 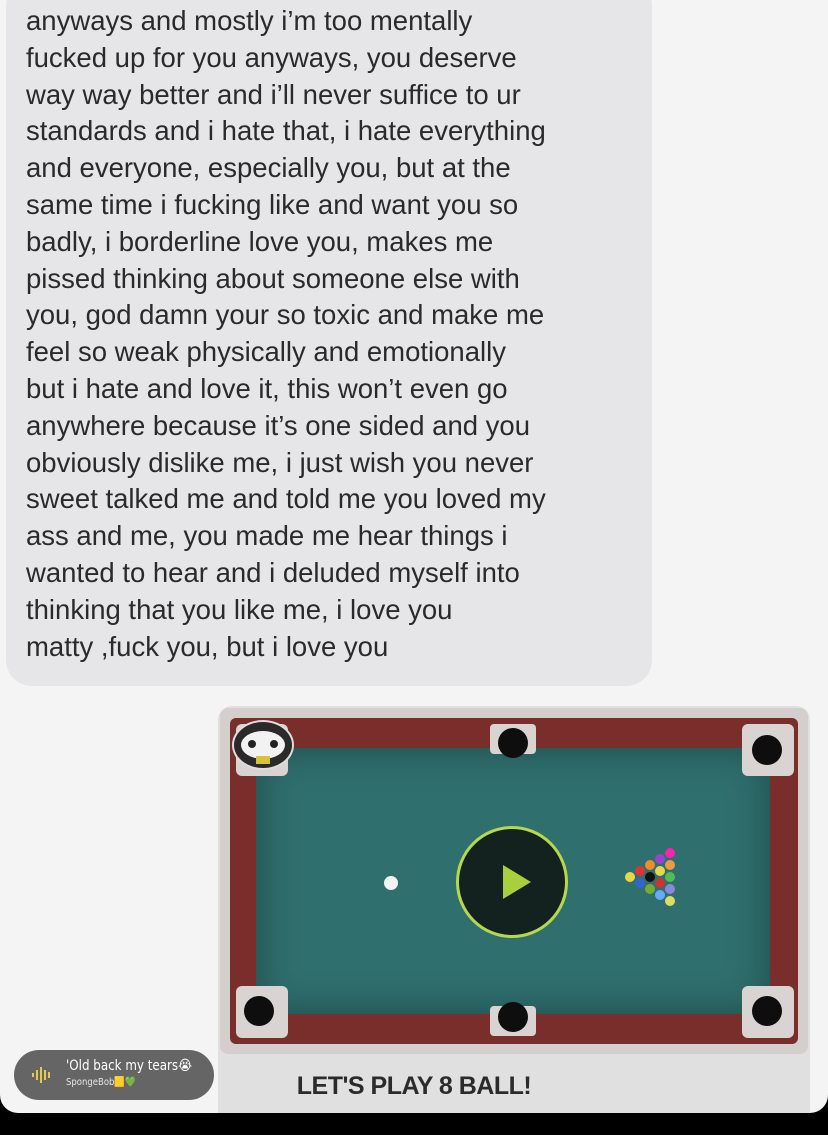 I want to click on music-artist: SpongeBob🟨💚, so click(x=101, y=1082).